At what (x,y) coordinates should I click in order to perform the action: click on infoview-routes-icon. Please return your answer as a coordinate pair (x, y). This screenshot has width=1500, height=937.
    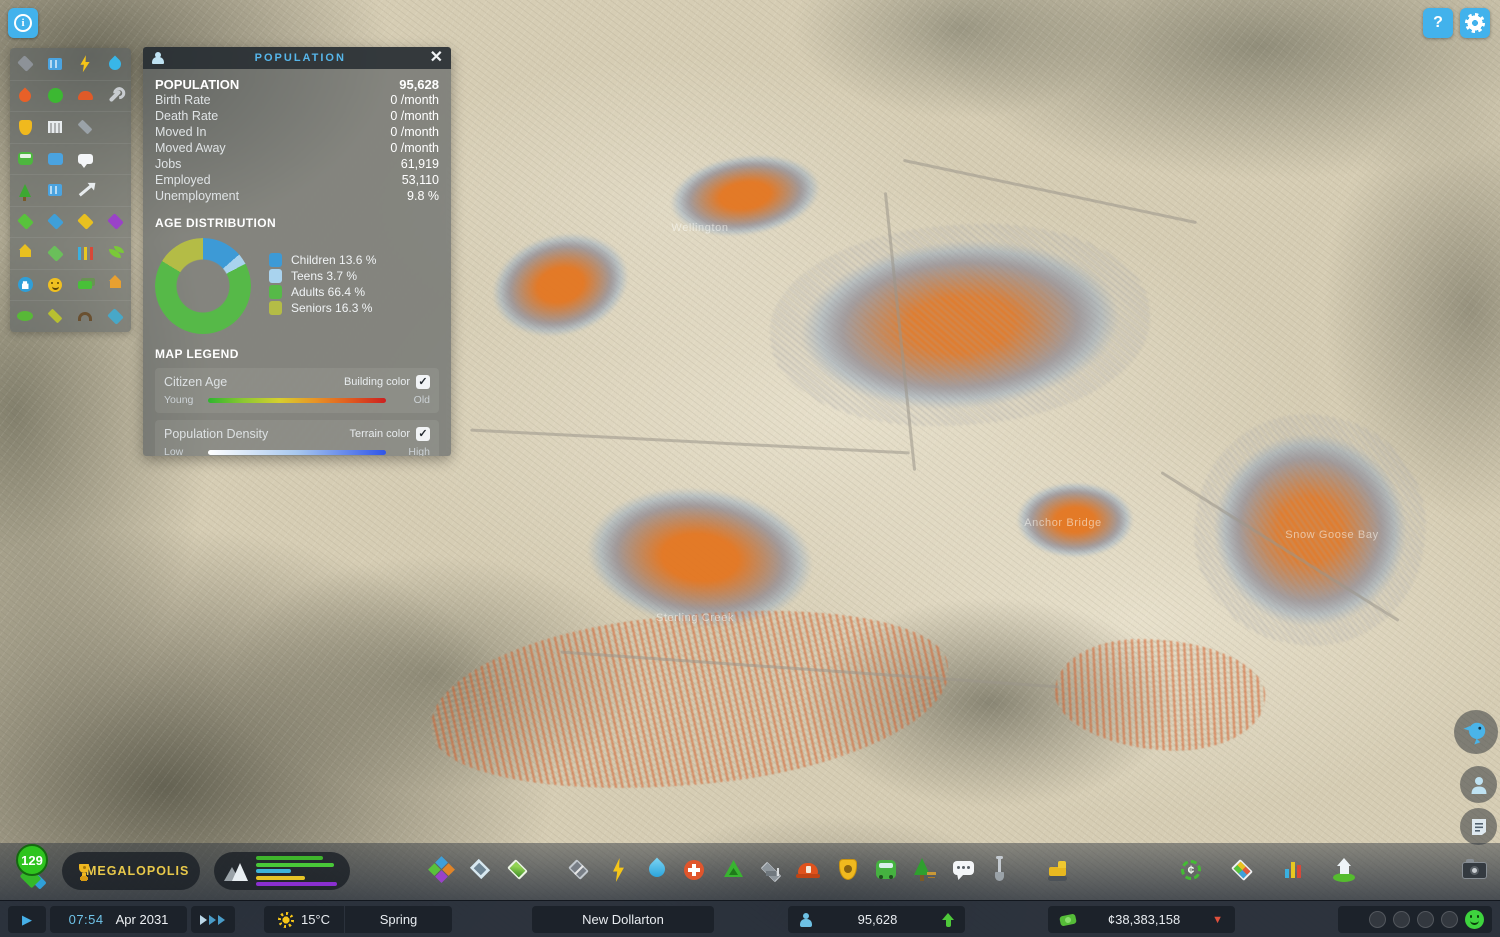
    Looking at the image, I should click on (85, 190).